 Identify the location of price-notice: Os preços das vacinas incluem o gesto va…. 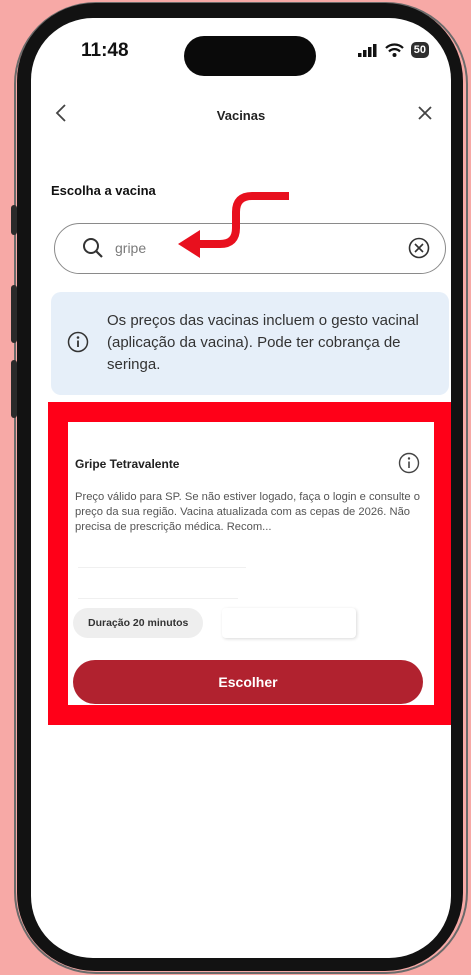
(250, 343).